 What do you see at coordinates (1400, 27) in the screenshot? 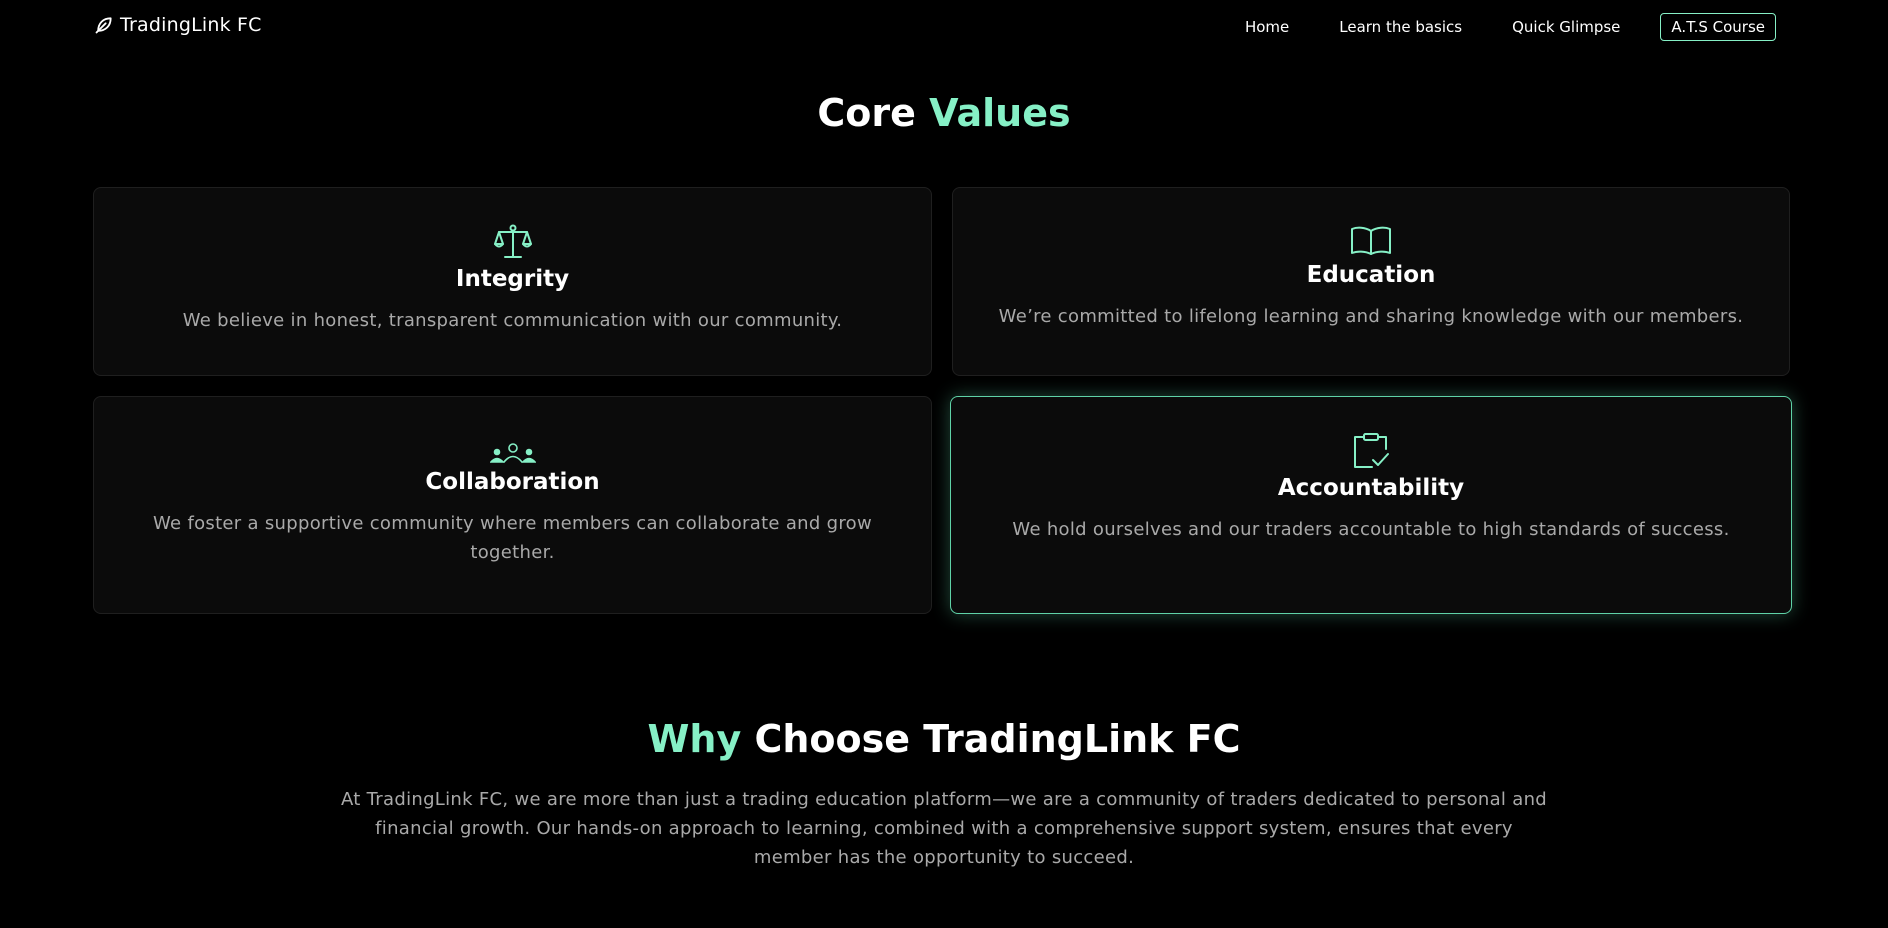
I see `nav-link-learn-the-basics: Learn the basics` at bounding box center [1400, 27].